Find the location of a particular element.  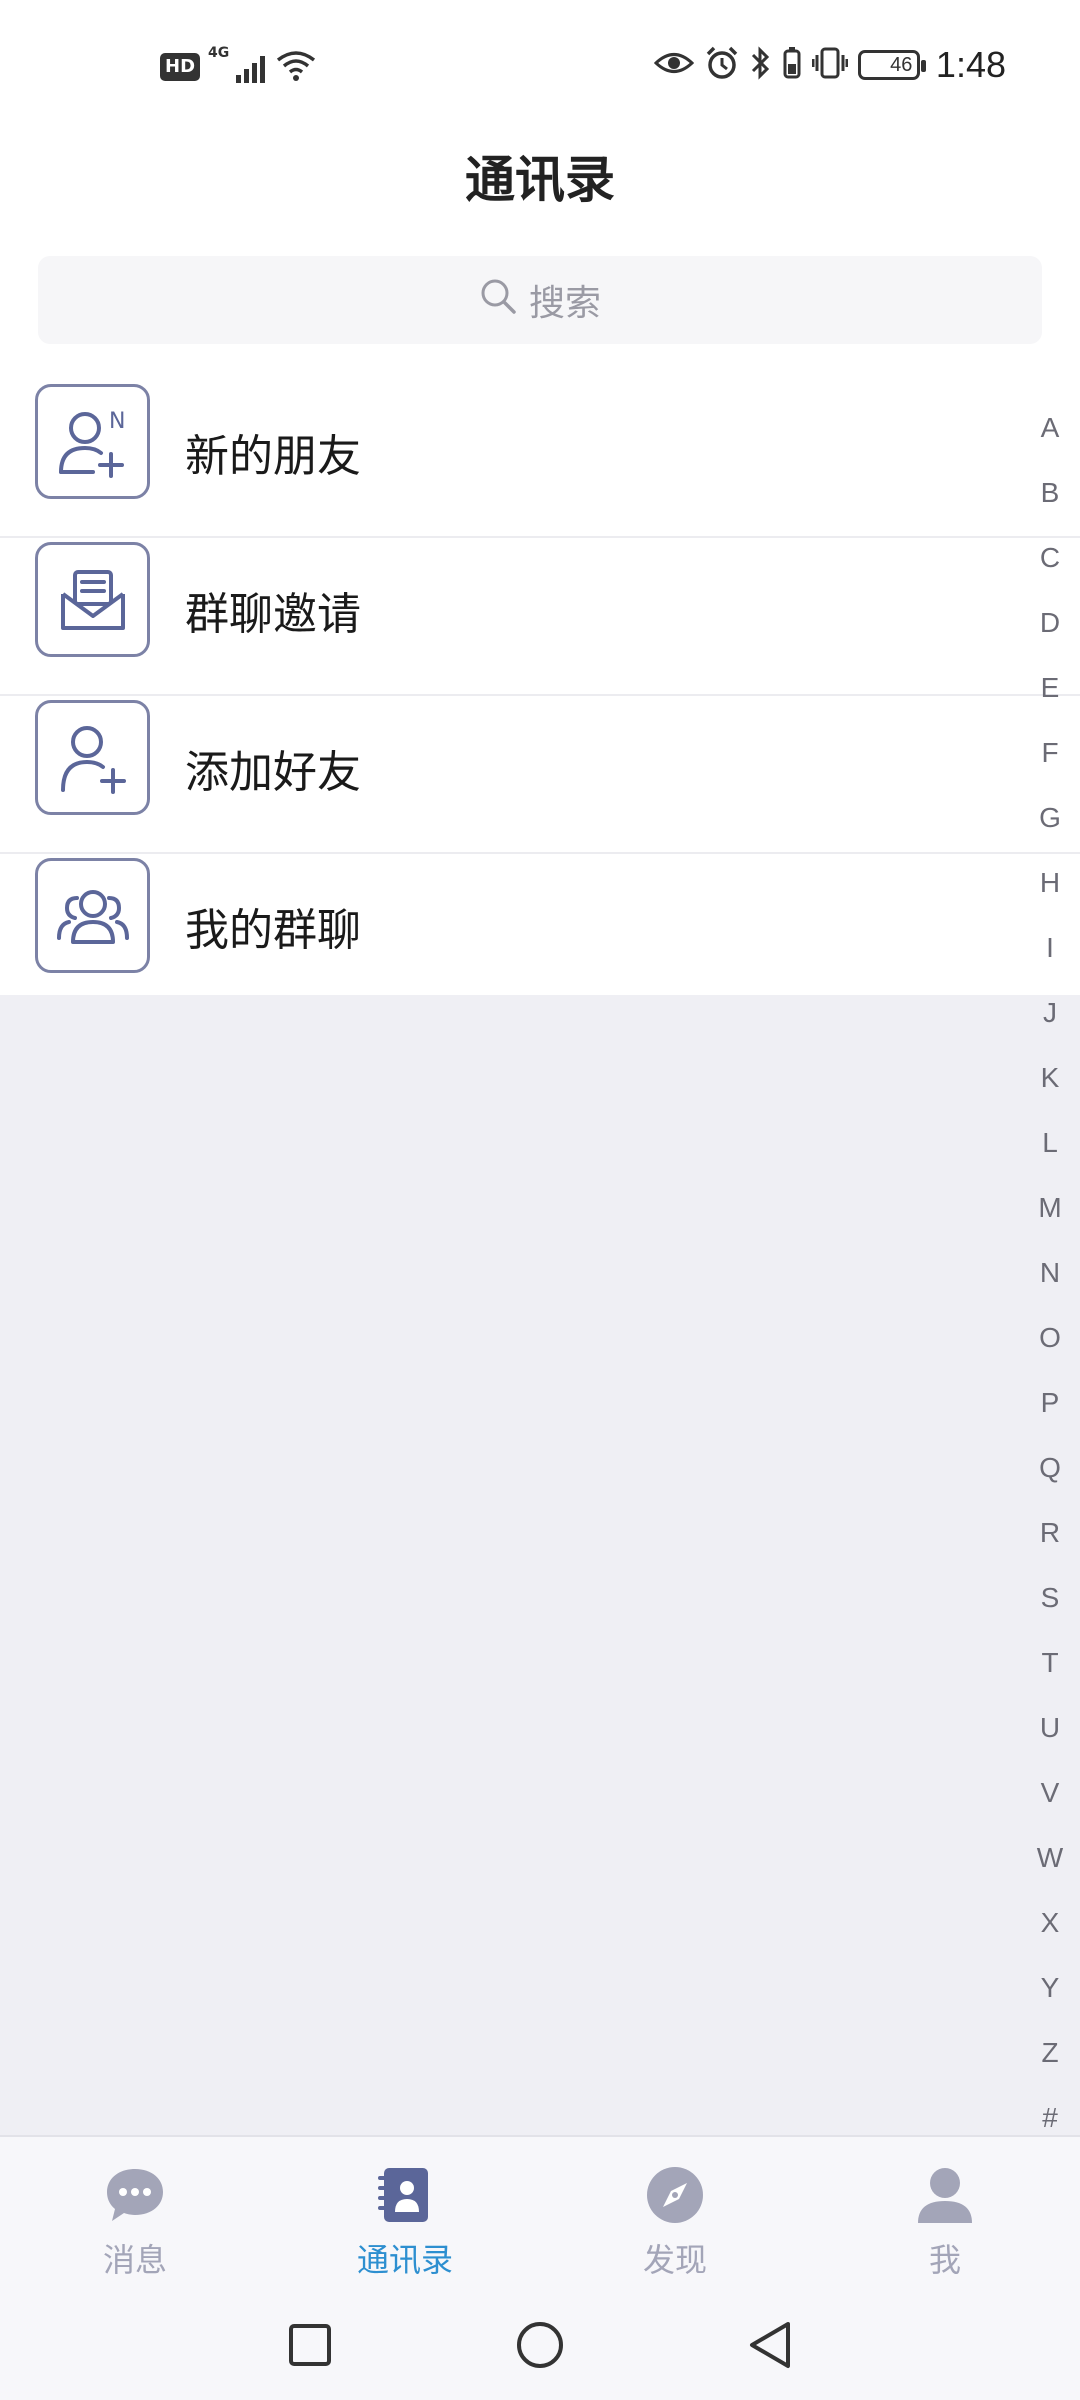

signal-icon: 4G is located at coordinates (237, 64).